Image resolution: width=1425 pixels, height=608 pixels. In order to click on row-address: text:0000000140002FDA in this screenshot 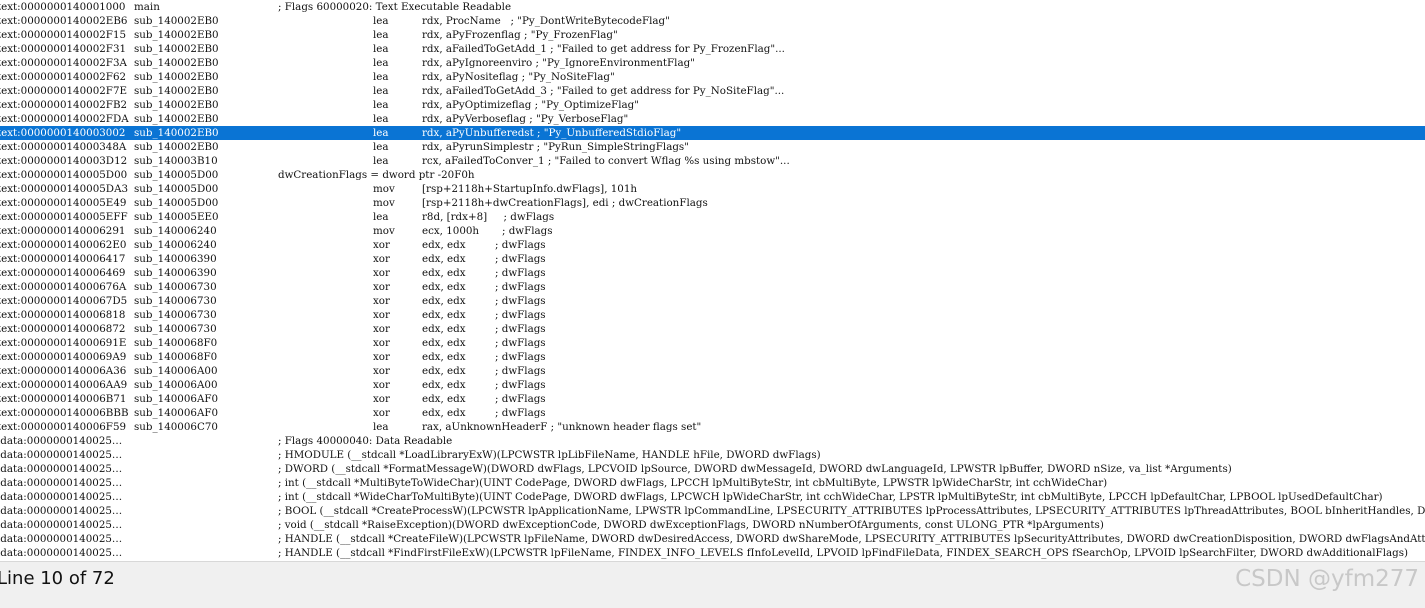, I will do `click(64, 119)`.